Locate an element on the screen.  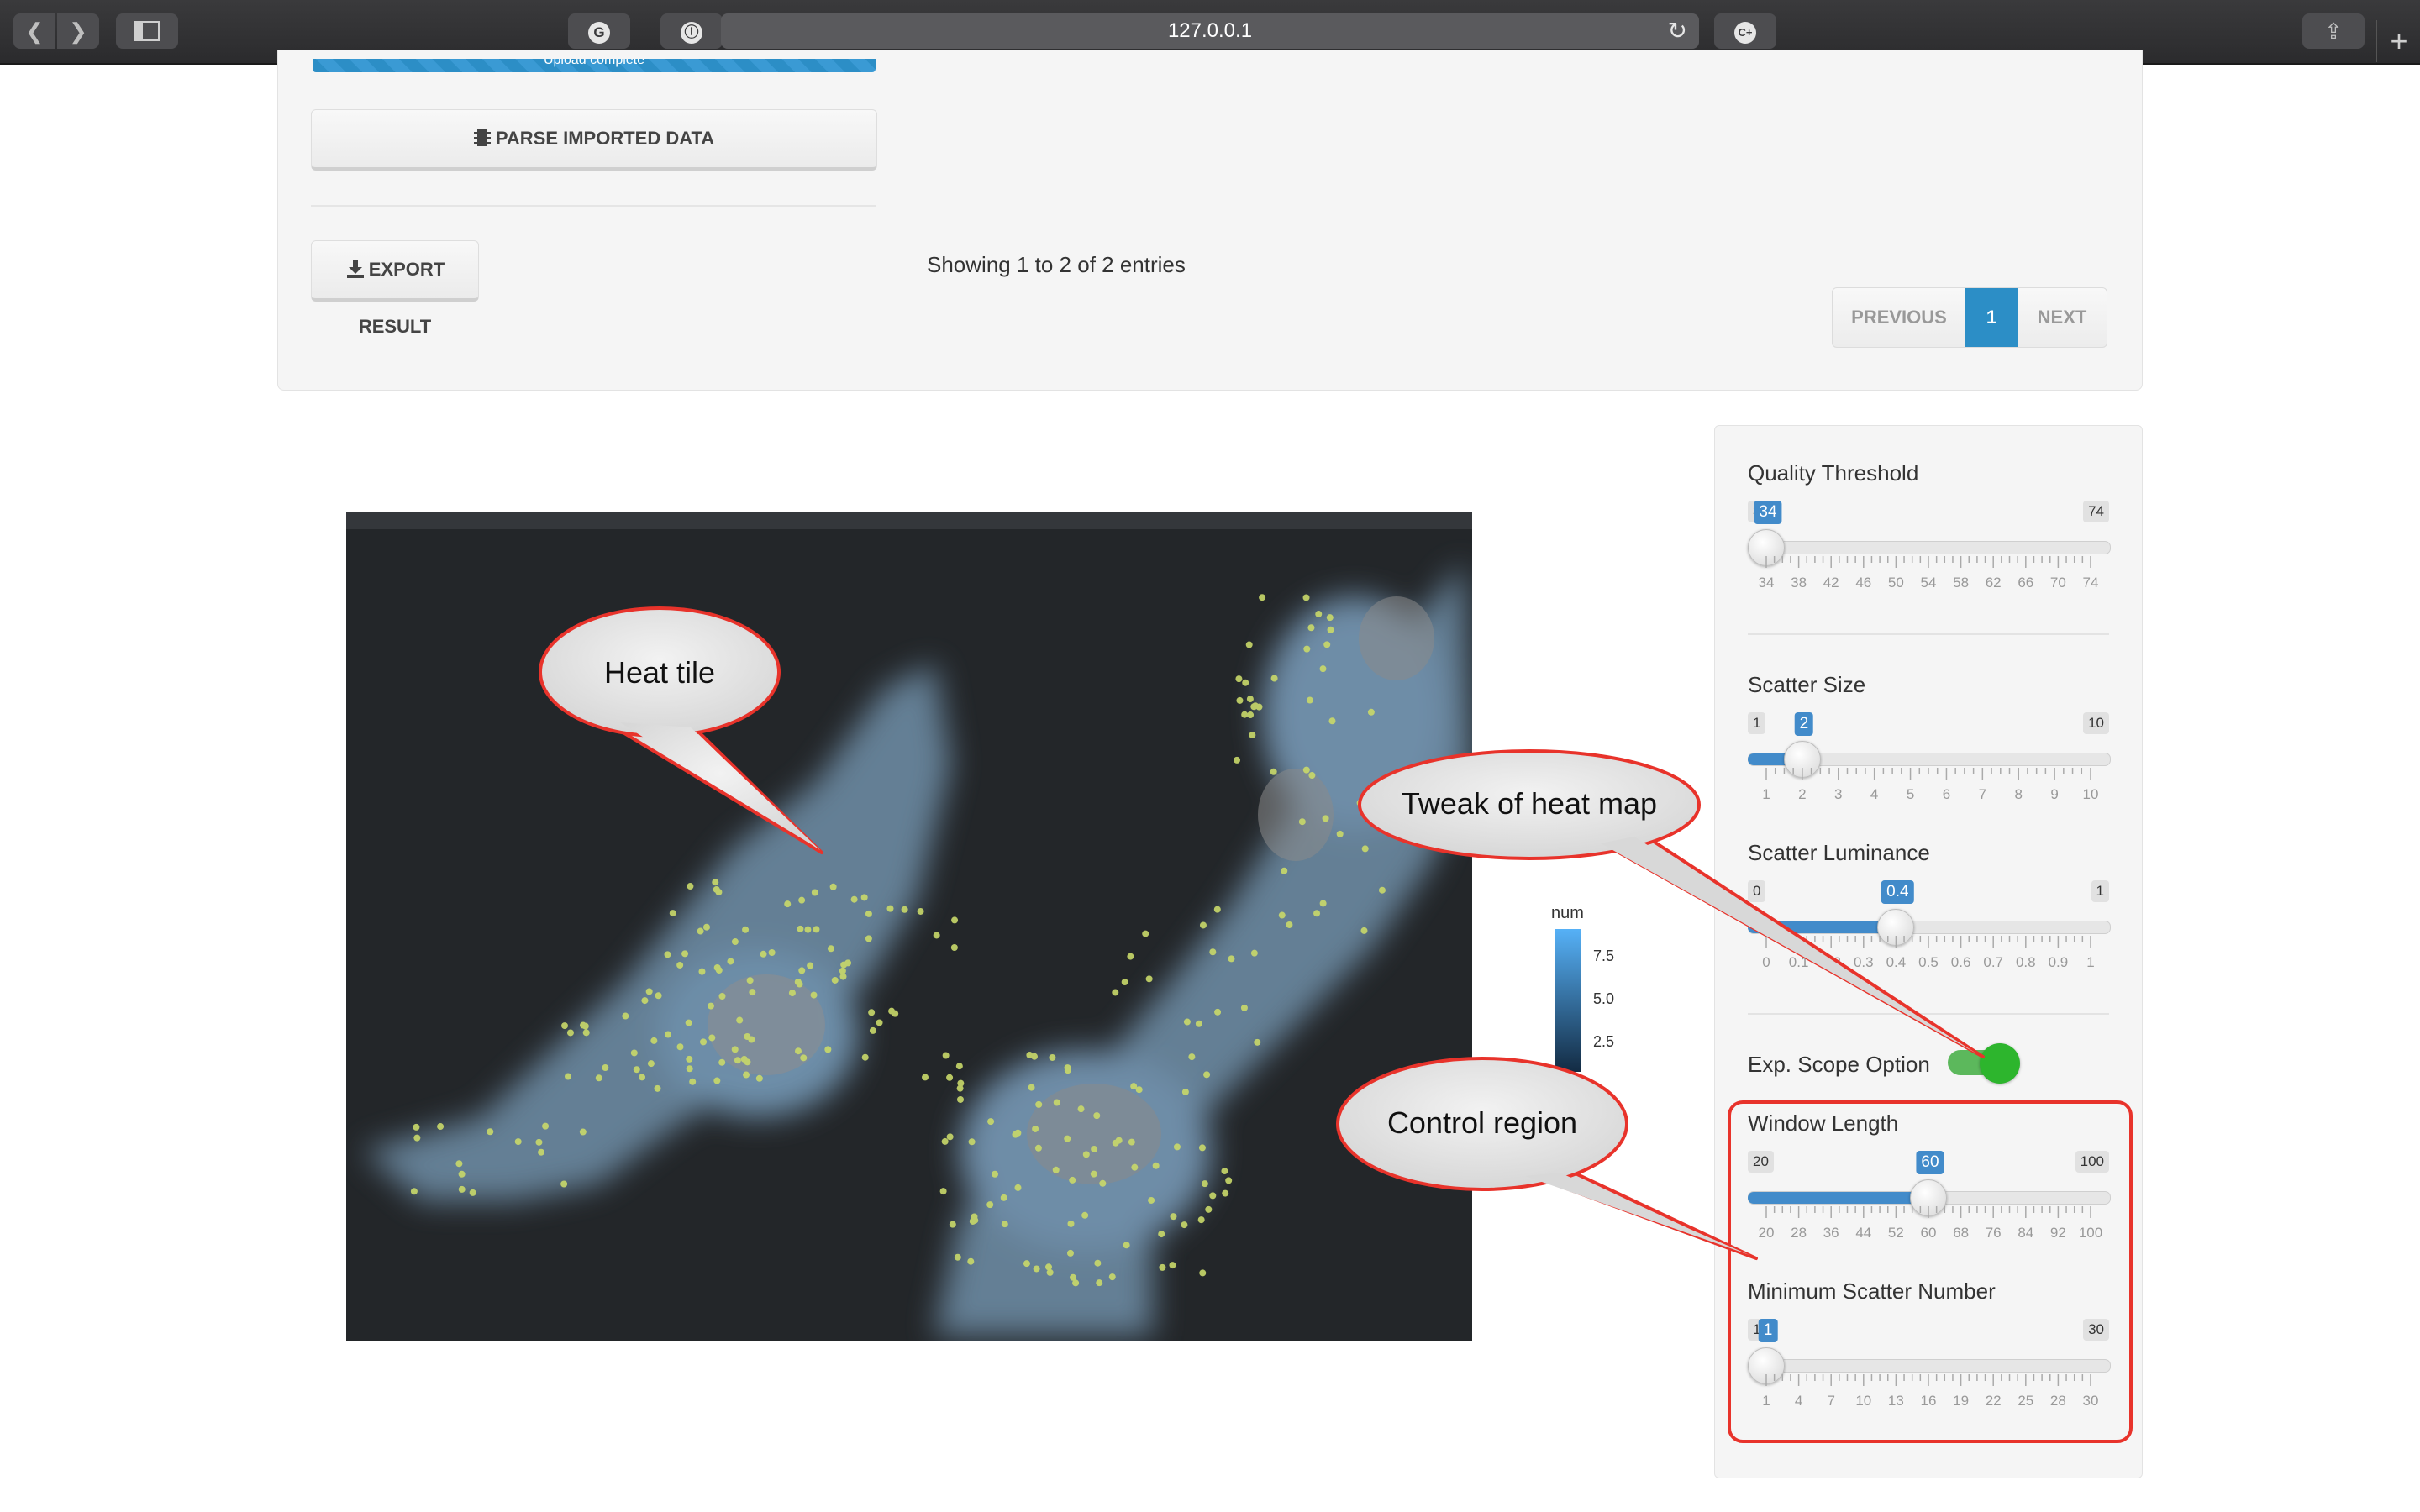
control-region-callout-text: Control region is located at coordinates (1482, 1122).